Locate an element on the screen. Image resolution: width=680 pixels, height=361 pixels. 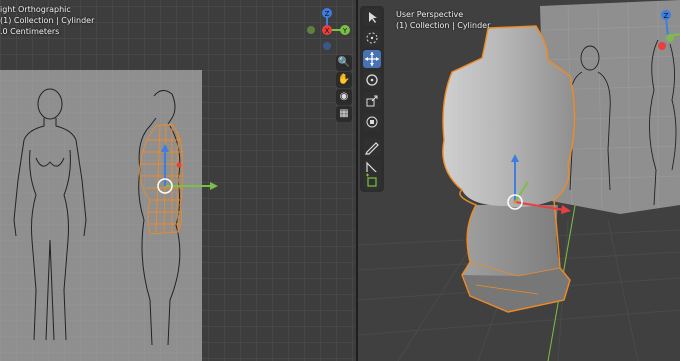
crosshair-circle-icon is located at coordinates (372, 38).